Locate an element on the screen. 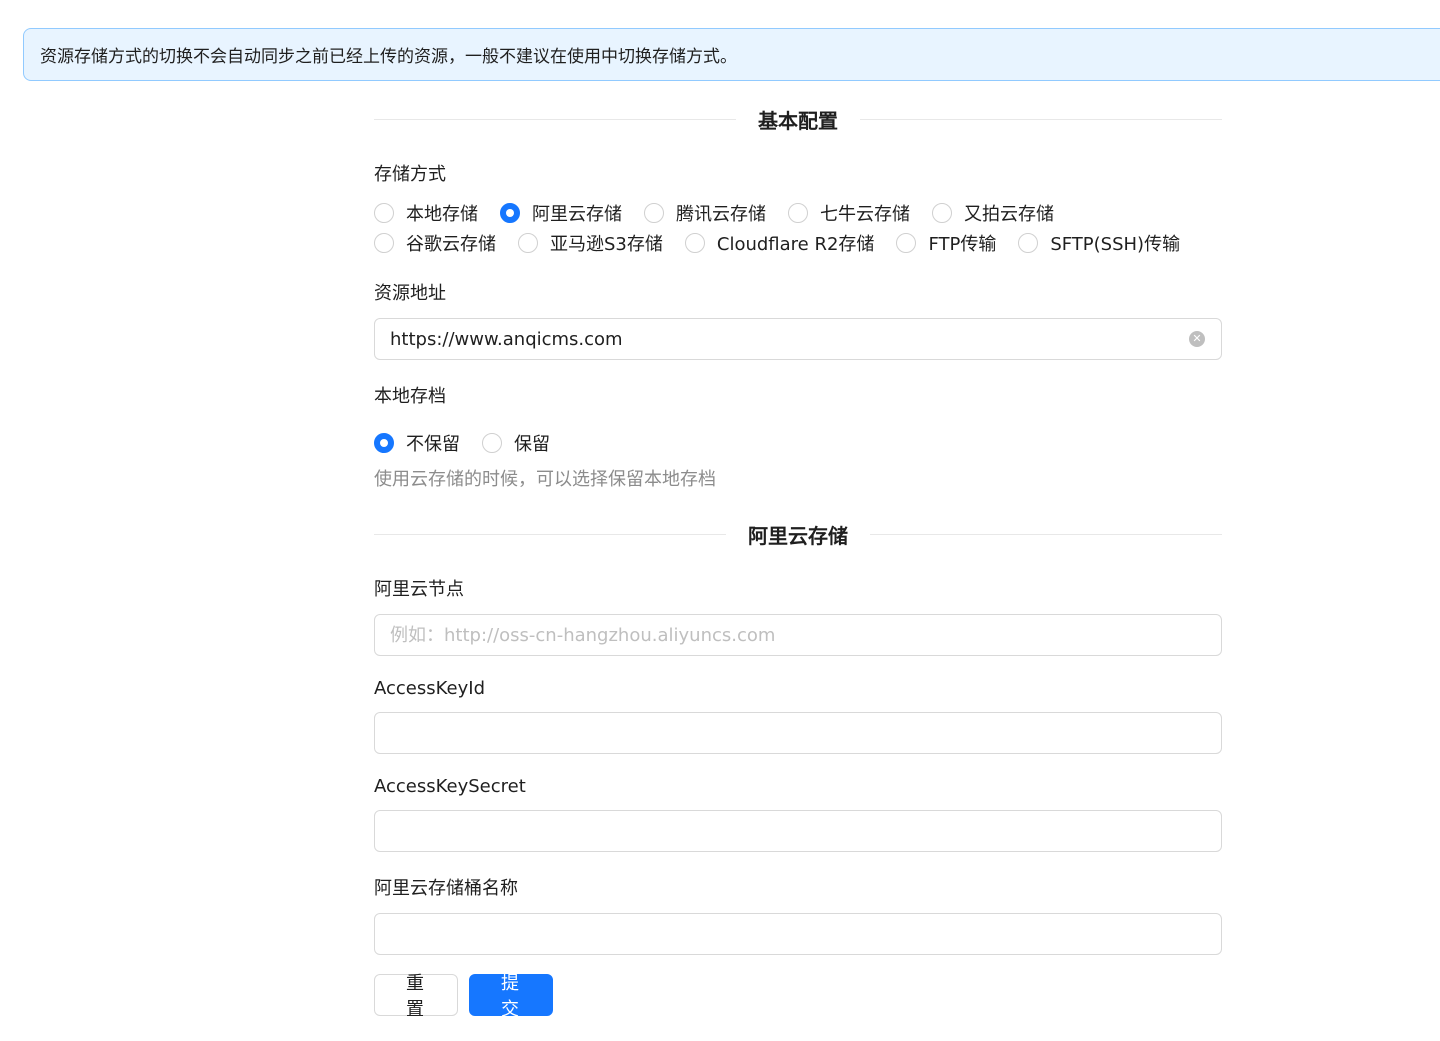 This screenshot has height=1041, width=1440. reset-button: 重 置 is located at coordinates (416, 996).